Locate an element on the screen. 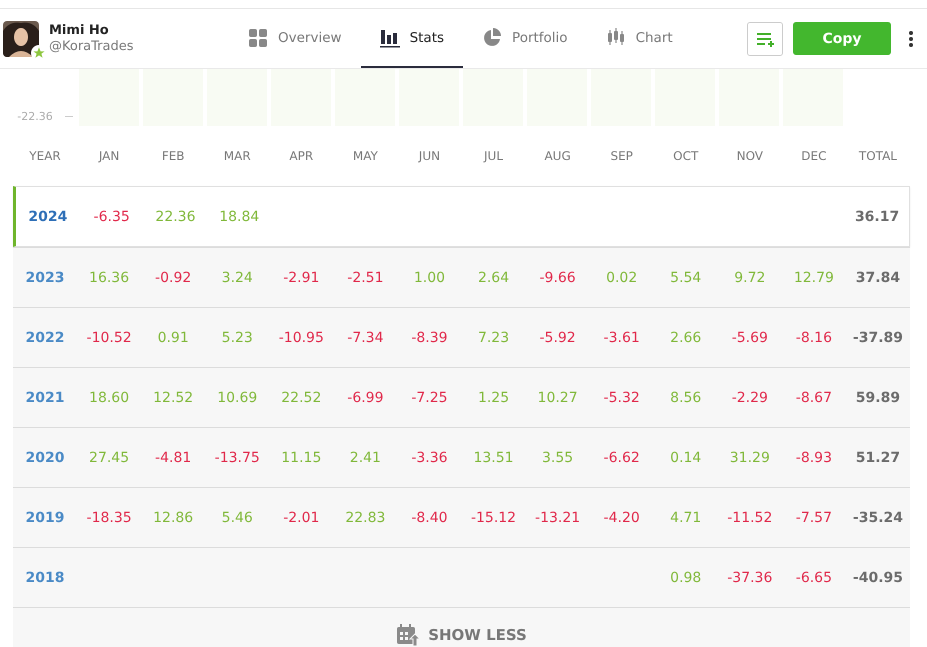 The width and height of the screenshot is (927, 647). table-cell: -6.65 is located at coordinates (814, 578).